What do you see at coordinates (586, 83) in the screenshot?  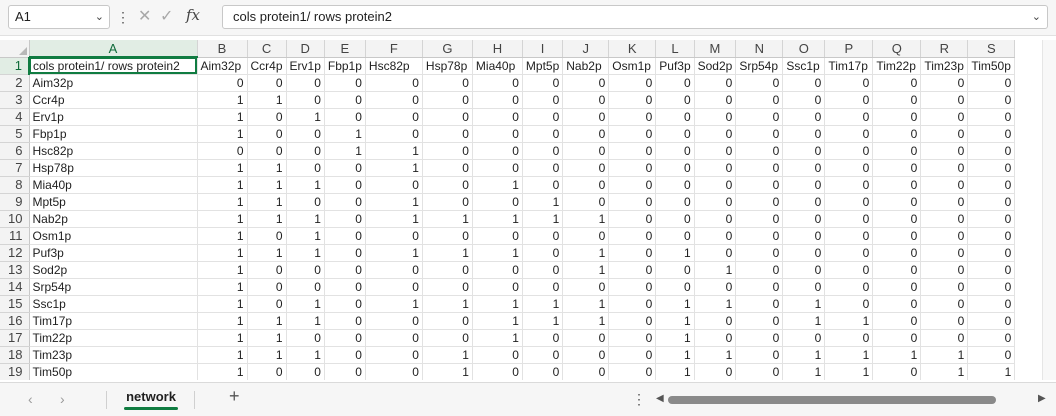 I see `cell-j2: 0` at bounding box center [586, 83].